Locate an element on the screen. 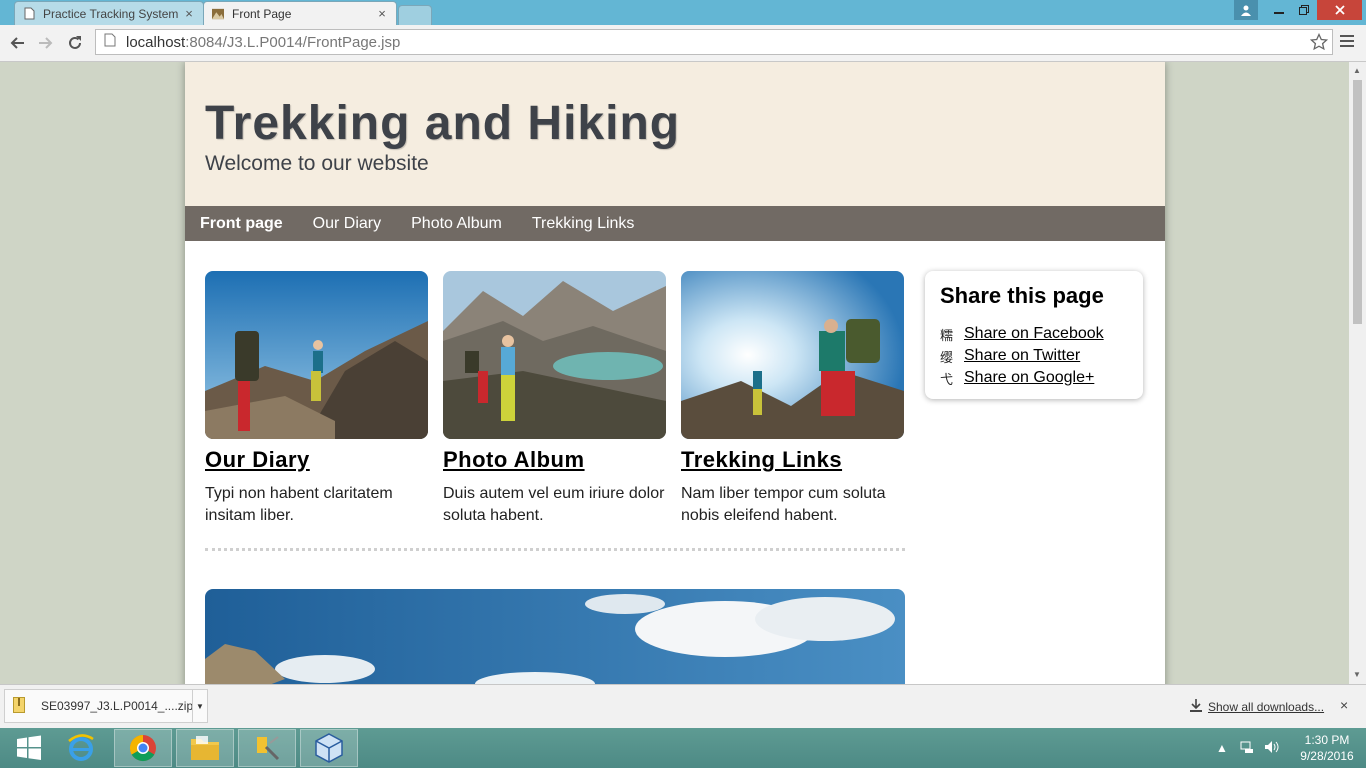 This screenshot has height=768, width=1366. share-facebook-link: Share on Facebook is located at coordinates (1034, 334).